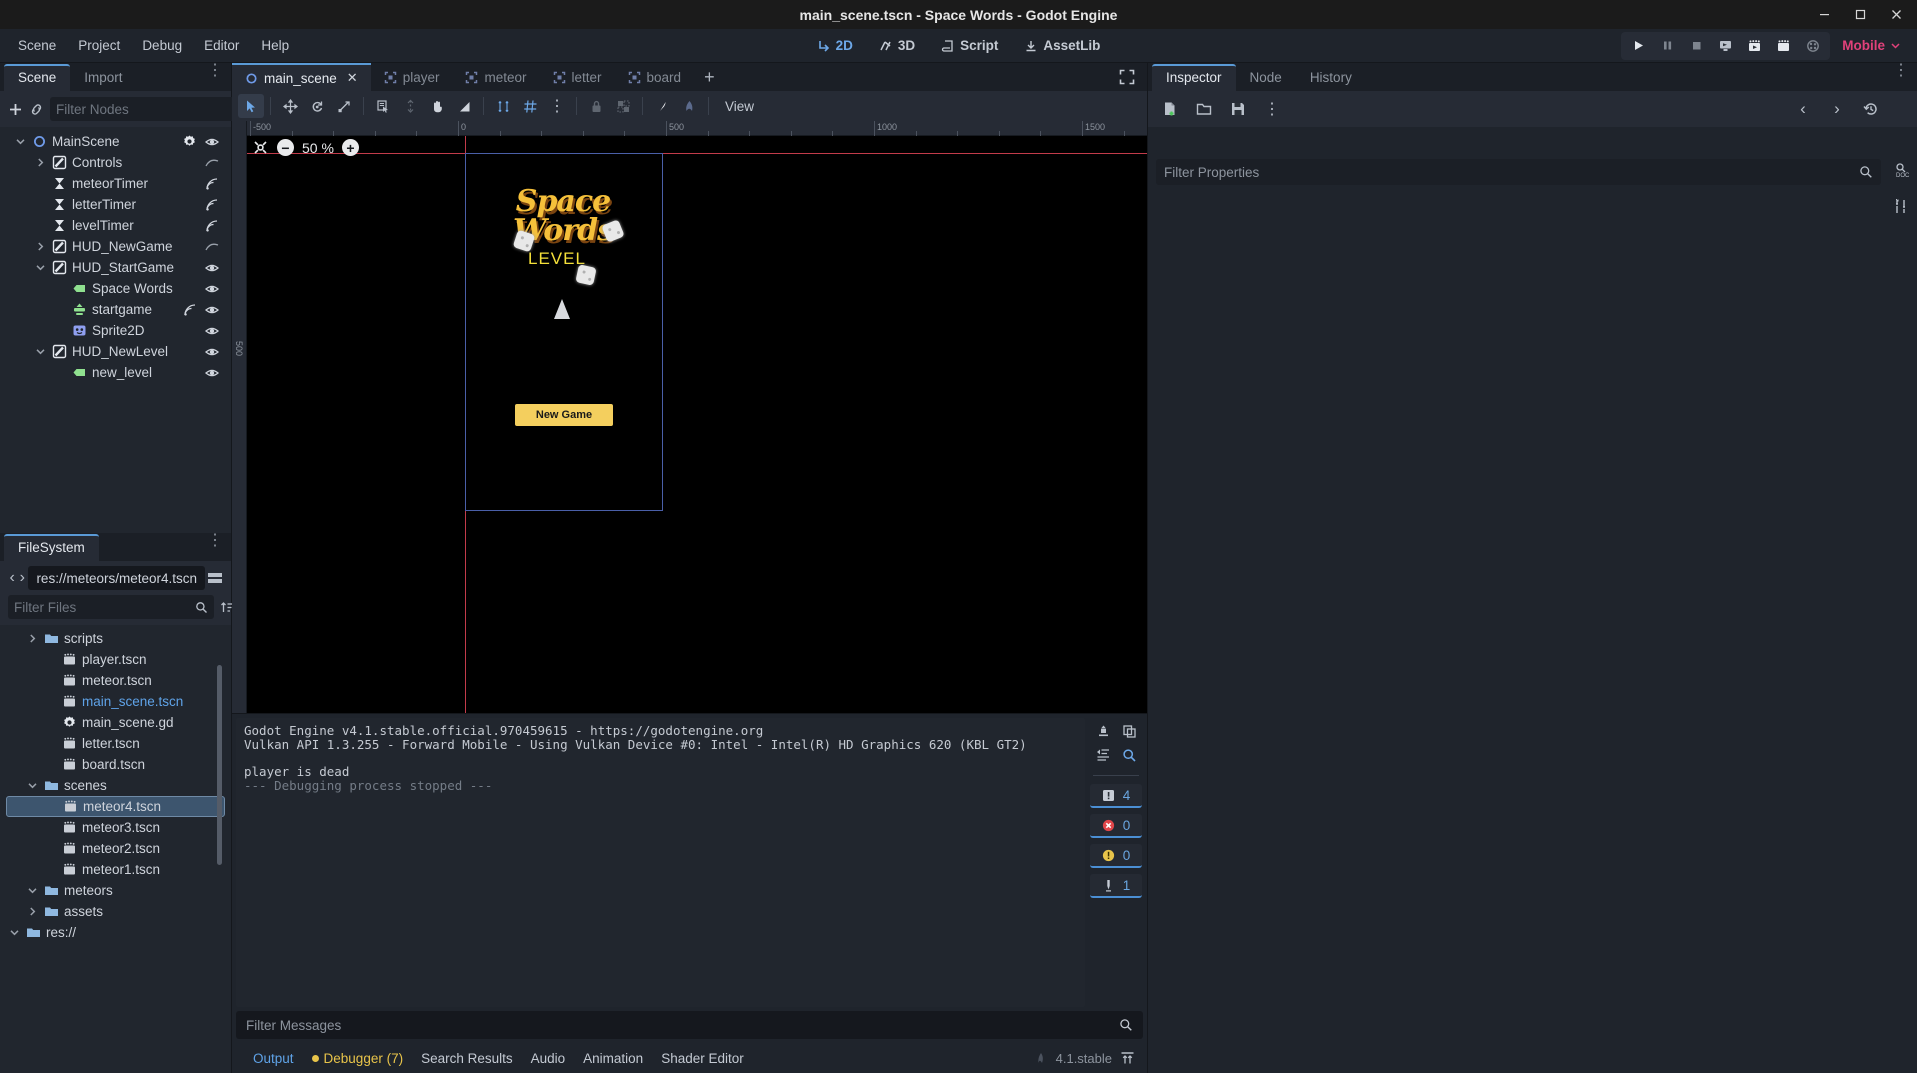  I want to click on filesystem-item-scenes: scenes, so click(115, 785).